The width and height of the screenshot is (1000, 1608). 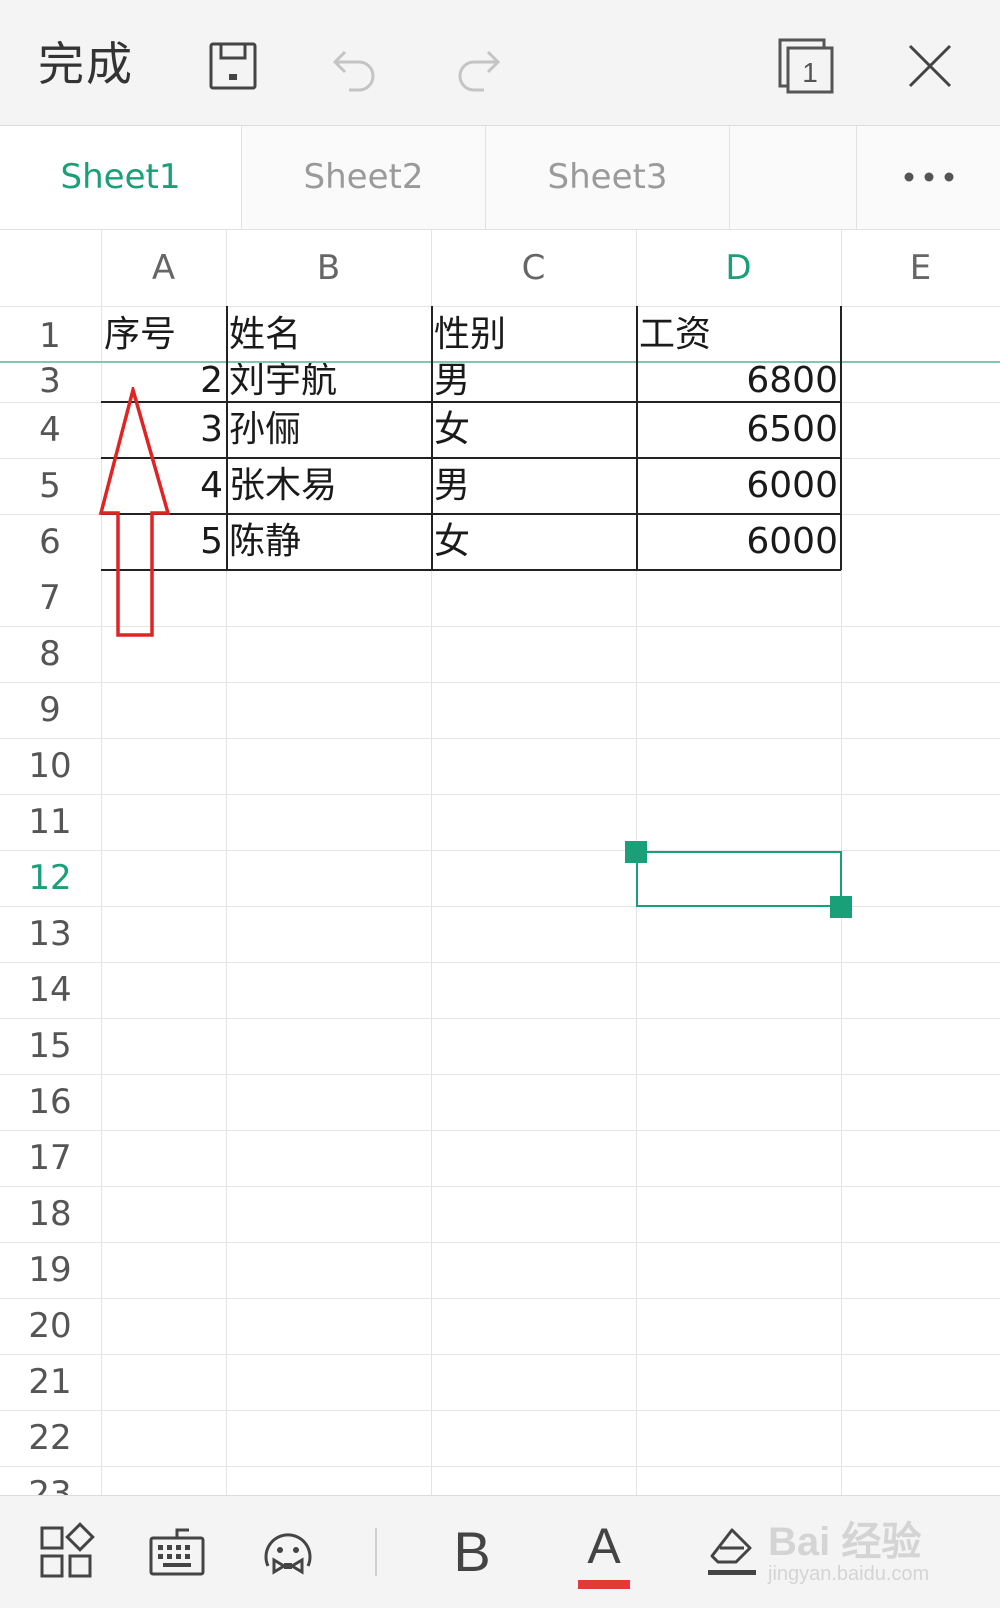 What do you see at coordinates (50, 710) in the screenshot?
I see `row-header-9: 9` at bounding box center [50, 710].